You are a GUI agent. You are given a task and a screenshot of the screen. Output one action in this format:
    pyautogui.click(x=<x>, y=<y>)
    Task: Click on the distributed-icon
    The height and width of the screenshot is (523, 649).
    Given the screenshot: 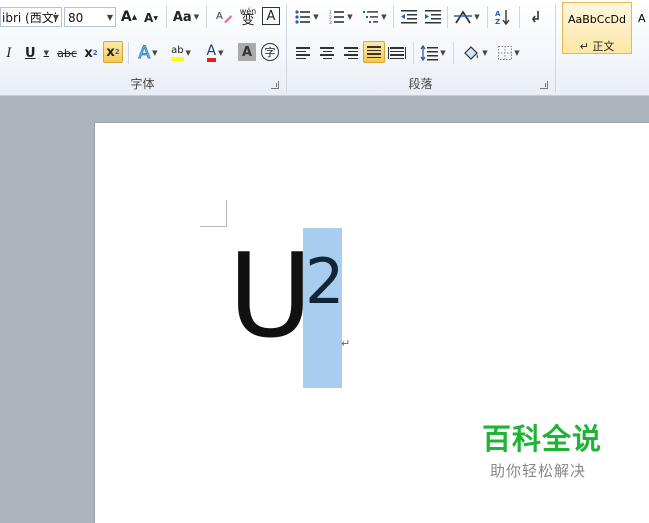 What is the action you would take?
    pyautogui.click(x=397, y=53)
    